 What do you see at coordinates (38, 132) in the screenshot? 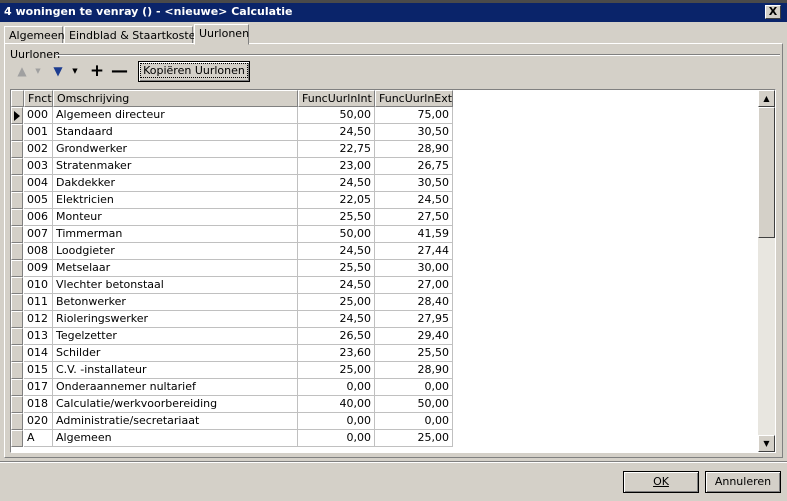
I see `cell-fnct: 001` at bounding box center [38, 132].